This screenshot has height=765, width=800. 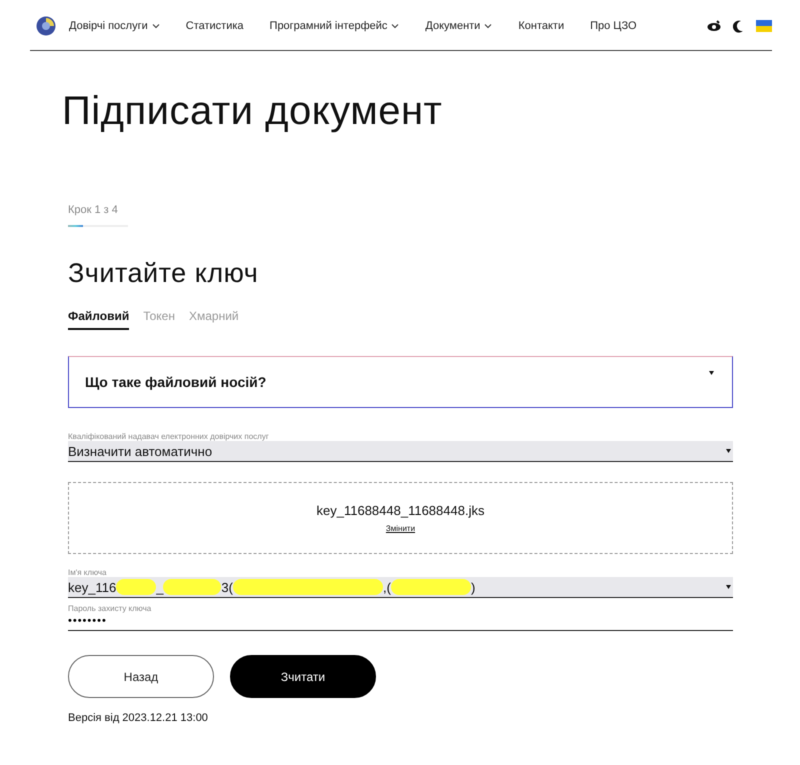 What do you see at coordinates (215, 26) in the screenshot?
I see `nav-link: Статистика` at bounding box center [215, 26].